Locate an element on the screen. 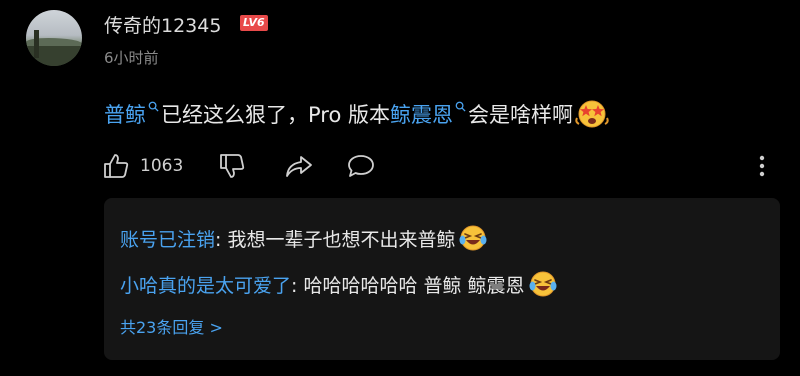 Image resolution: width=800 pixels, height=376 pixels. share-arrow-icon is located at coordinates (299, 166).